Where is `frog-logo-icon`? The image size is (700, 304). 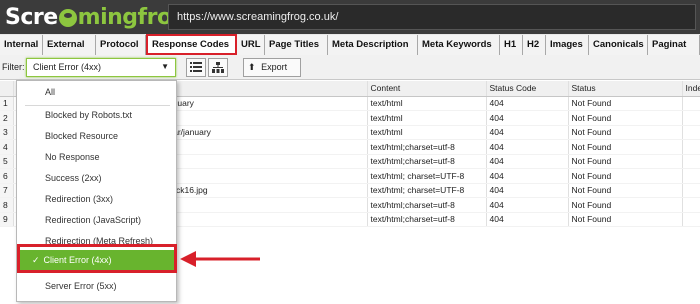 frog-logo-icon is located at coordinates (67, 18).